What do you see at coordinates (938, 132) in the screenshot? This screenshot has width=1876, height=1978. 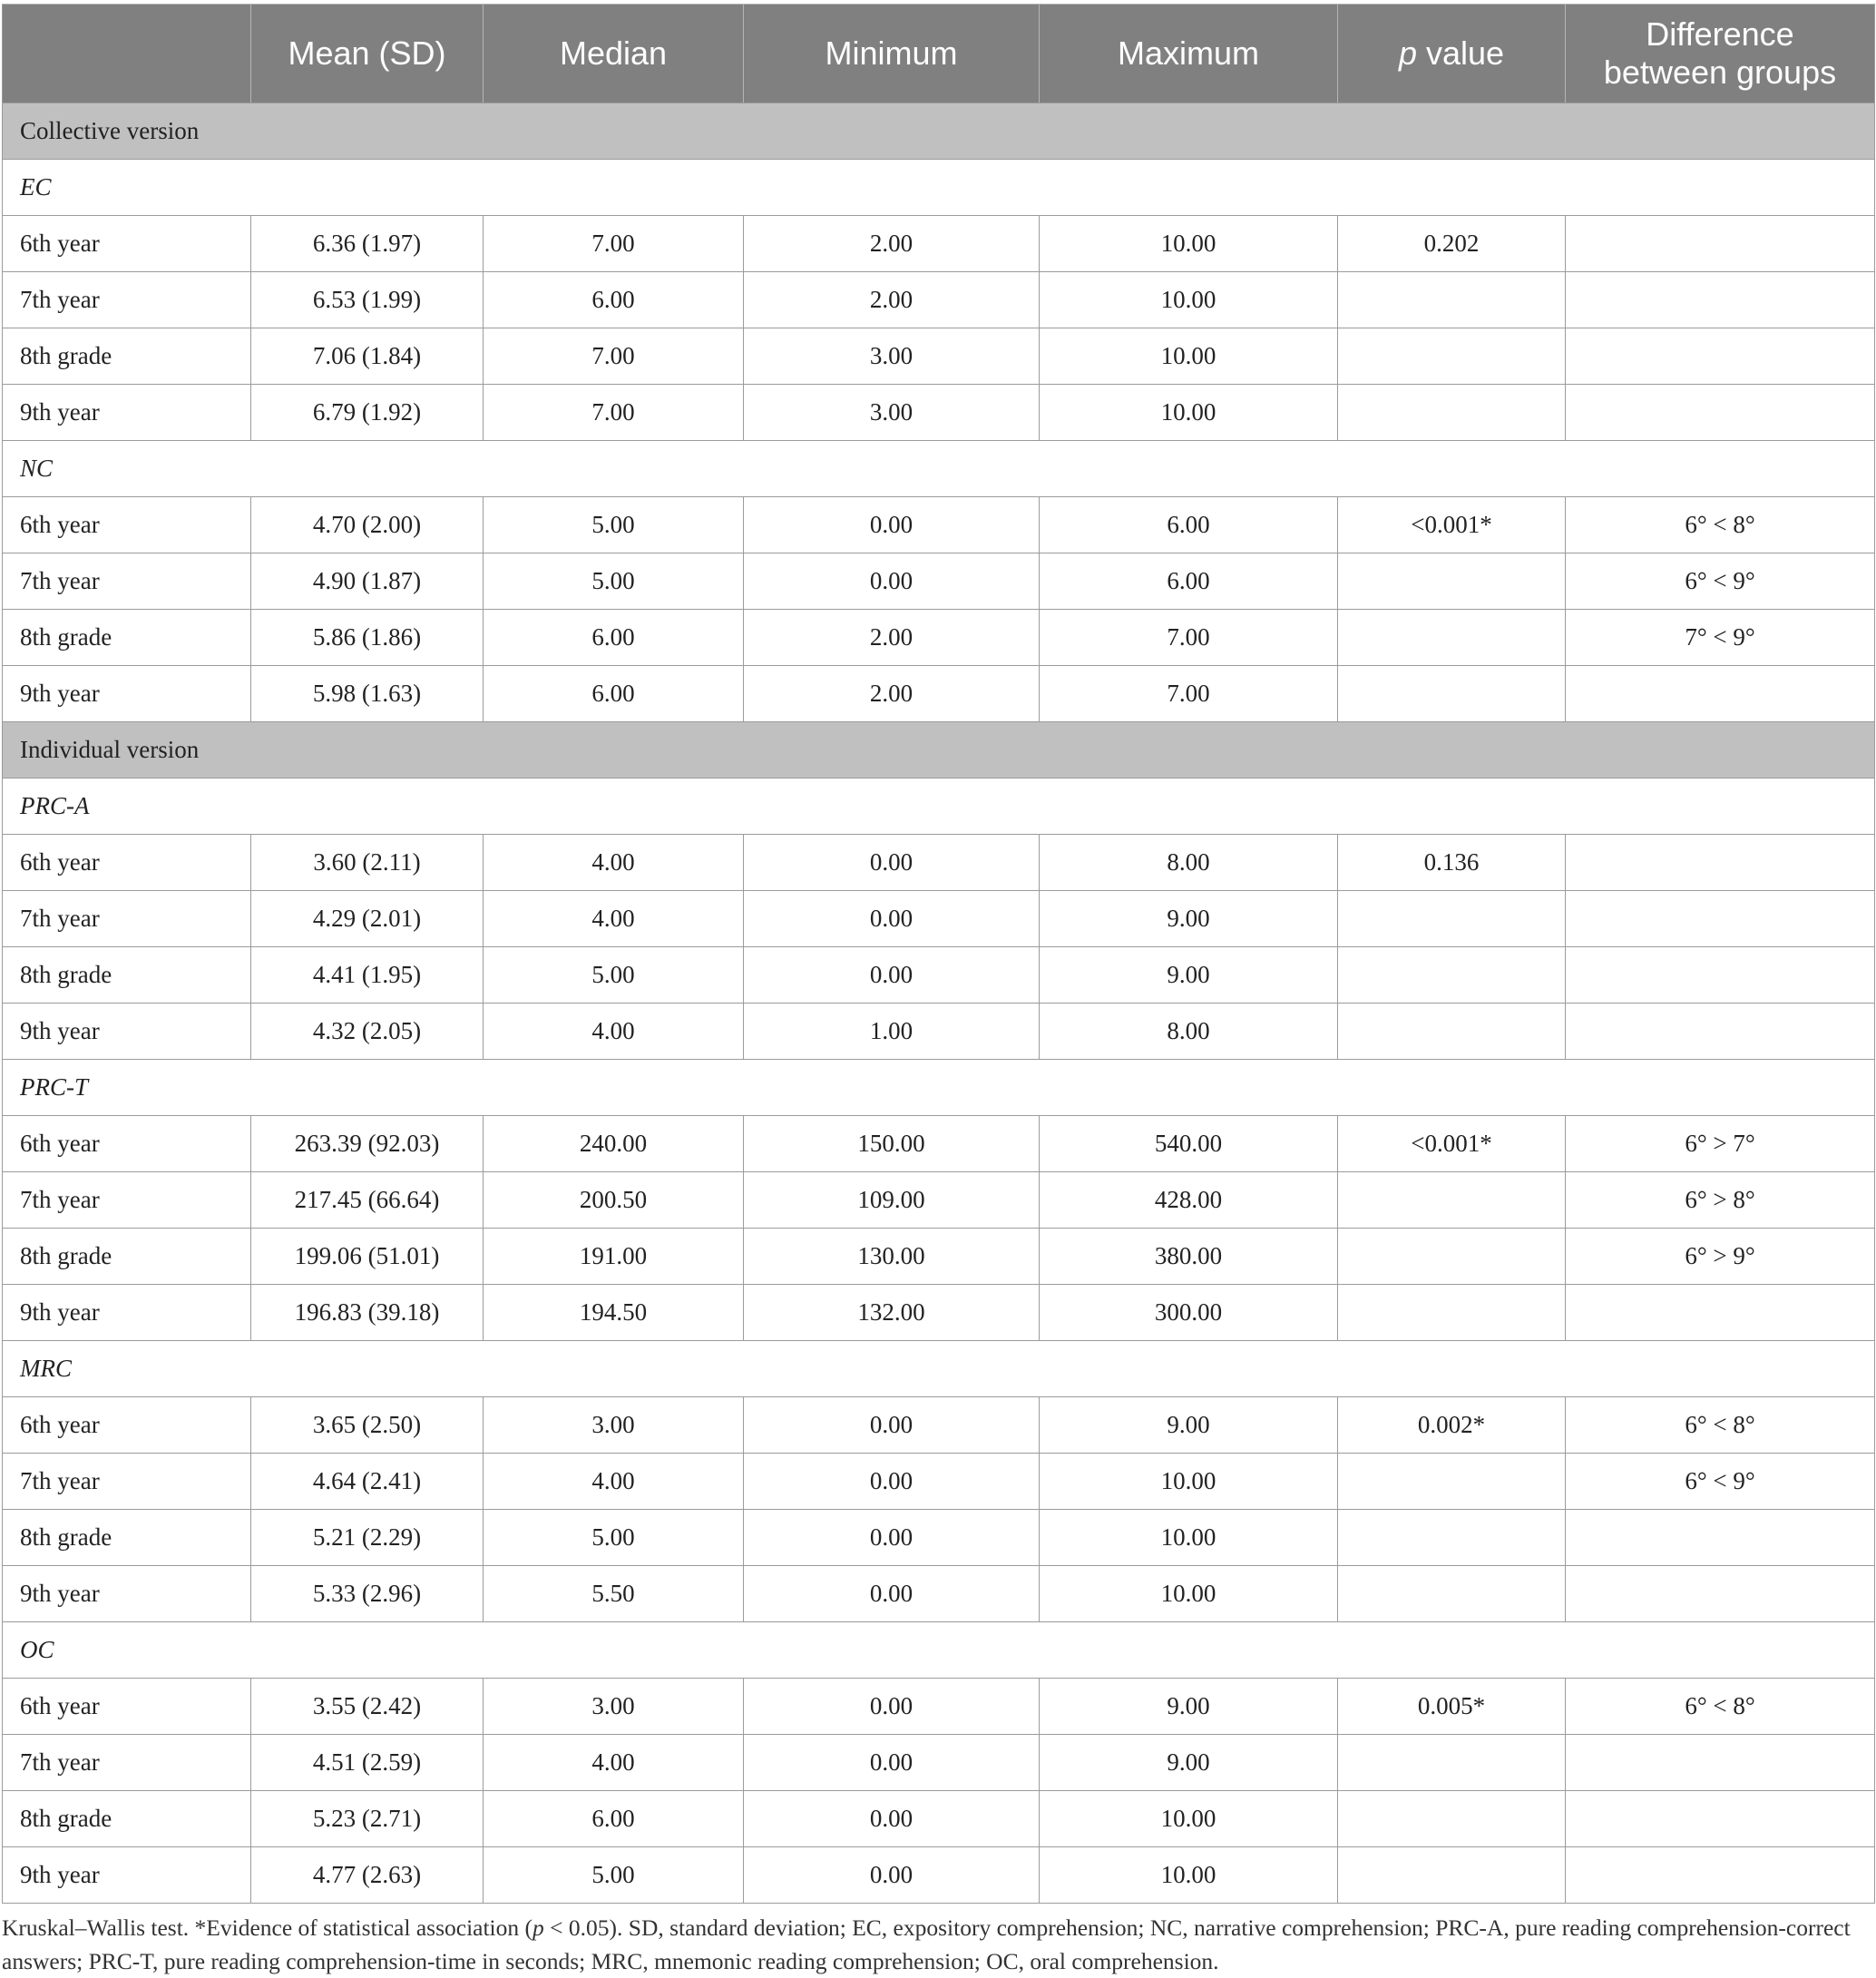 I see `section-row: Collective version` at bounding box center [938, 132].